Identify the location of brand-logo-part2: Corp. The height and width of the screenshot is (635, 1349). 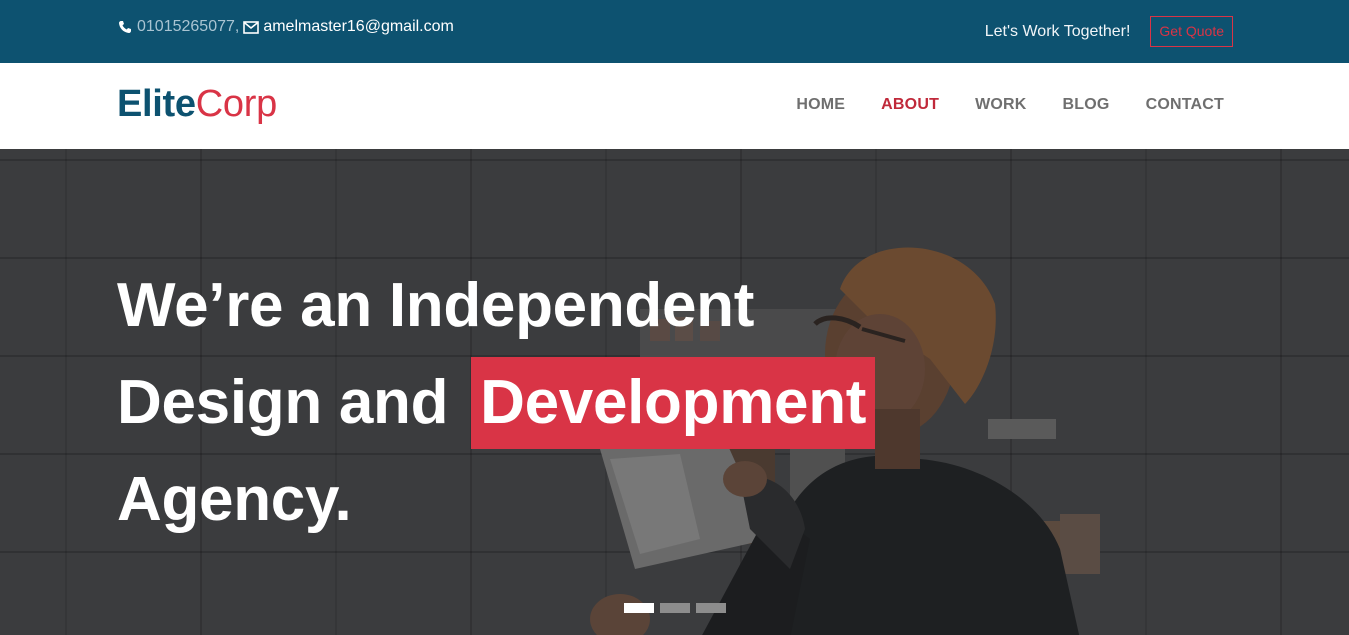
(236, 104).